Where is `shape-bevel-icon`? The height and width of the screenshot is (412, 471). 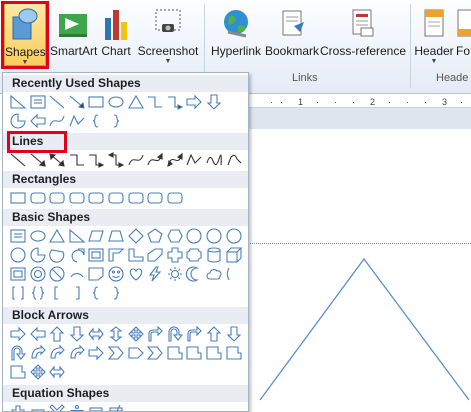
shape-bevel-icon is located at coordinates (18, 274).